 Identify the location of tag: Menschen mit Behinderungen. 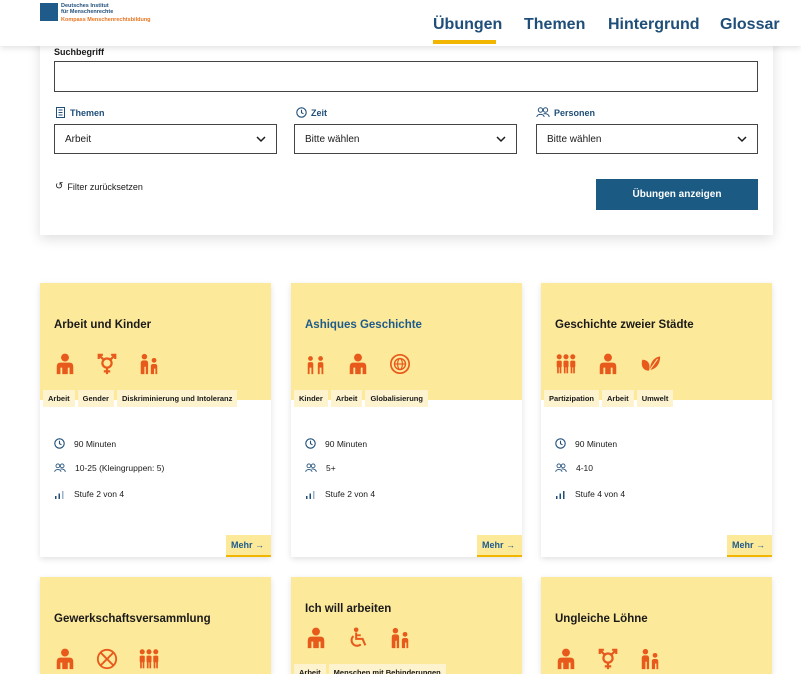
(387, 669).